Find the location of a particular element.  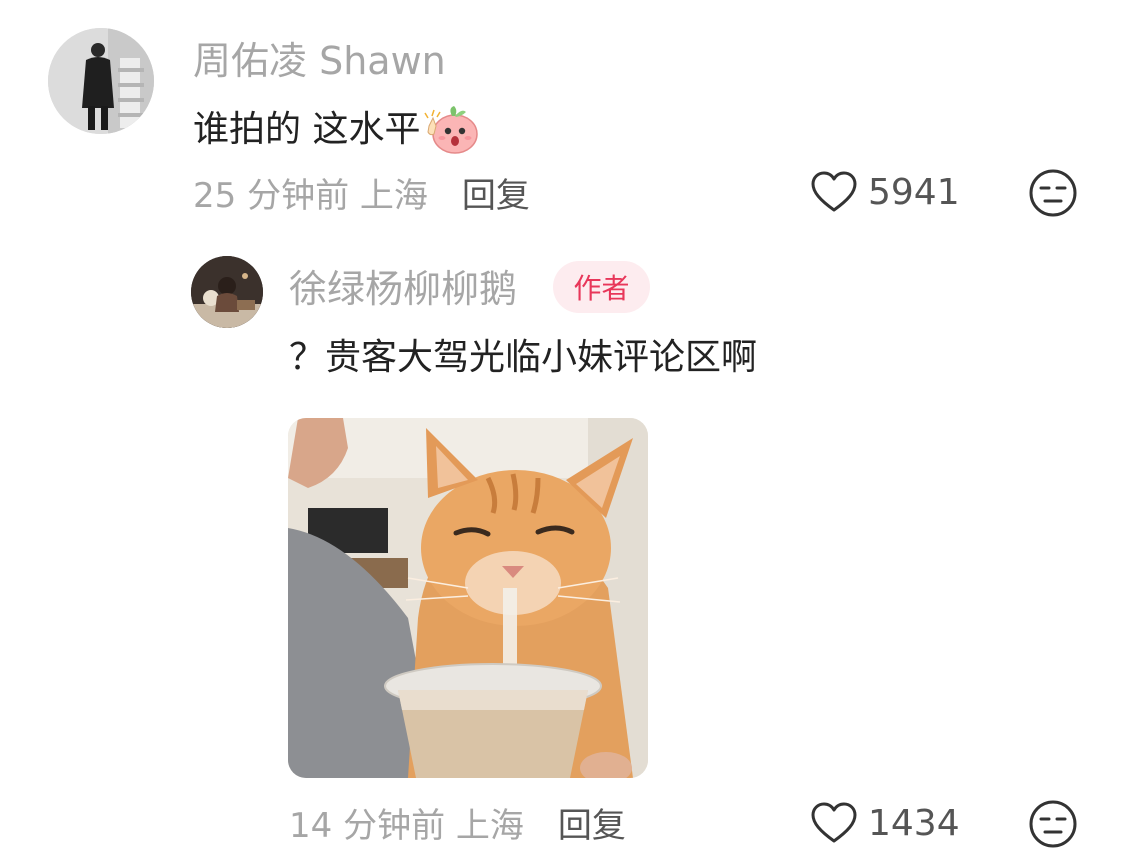

author-badge: 作者 is located at coordinates (601, 287).